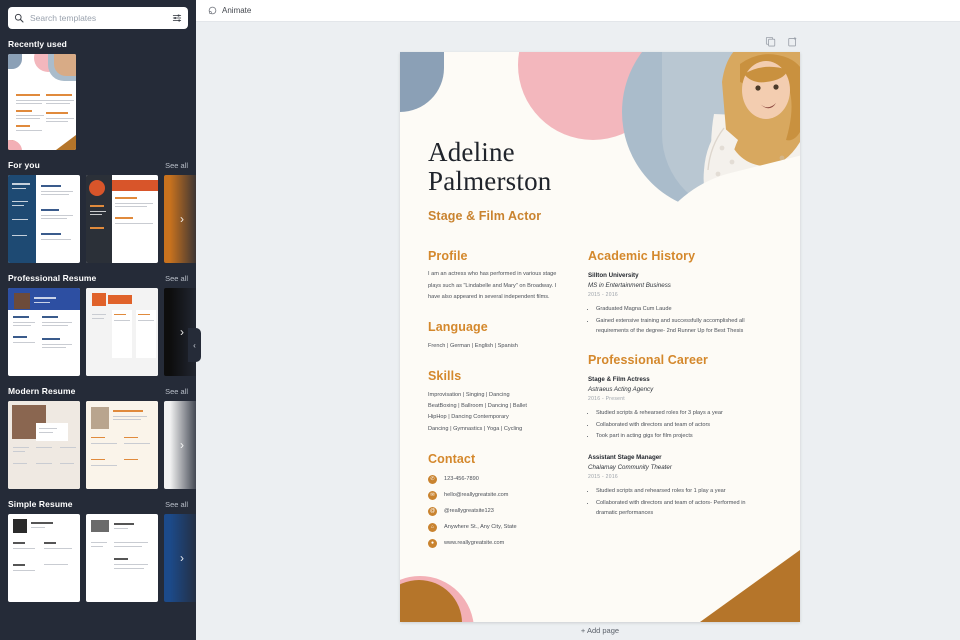 The height and width of the screenshot is (640, 960). I want to click on contact-row: ✉ hello@reallygreatsite.com, so click(498, 495).